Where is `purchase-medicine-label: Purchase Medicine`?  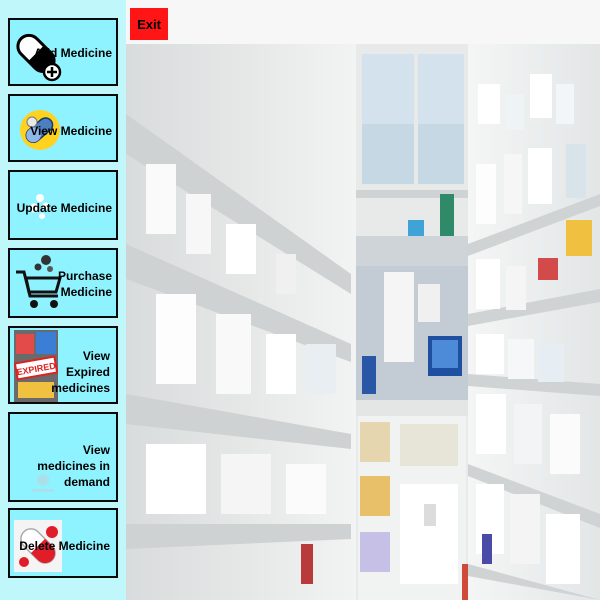 purchase-medicine-label: Purchase Medicine is located at coordinates (84, 284).